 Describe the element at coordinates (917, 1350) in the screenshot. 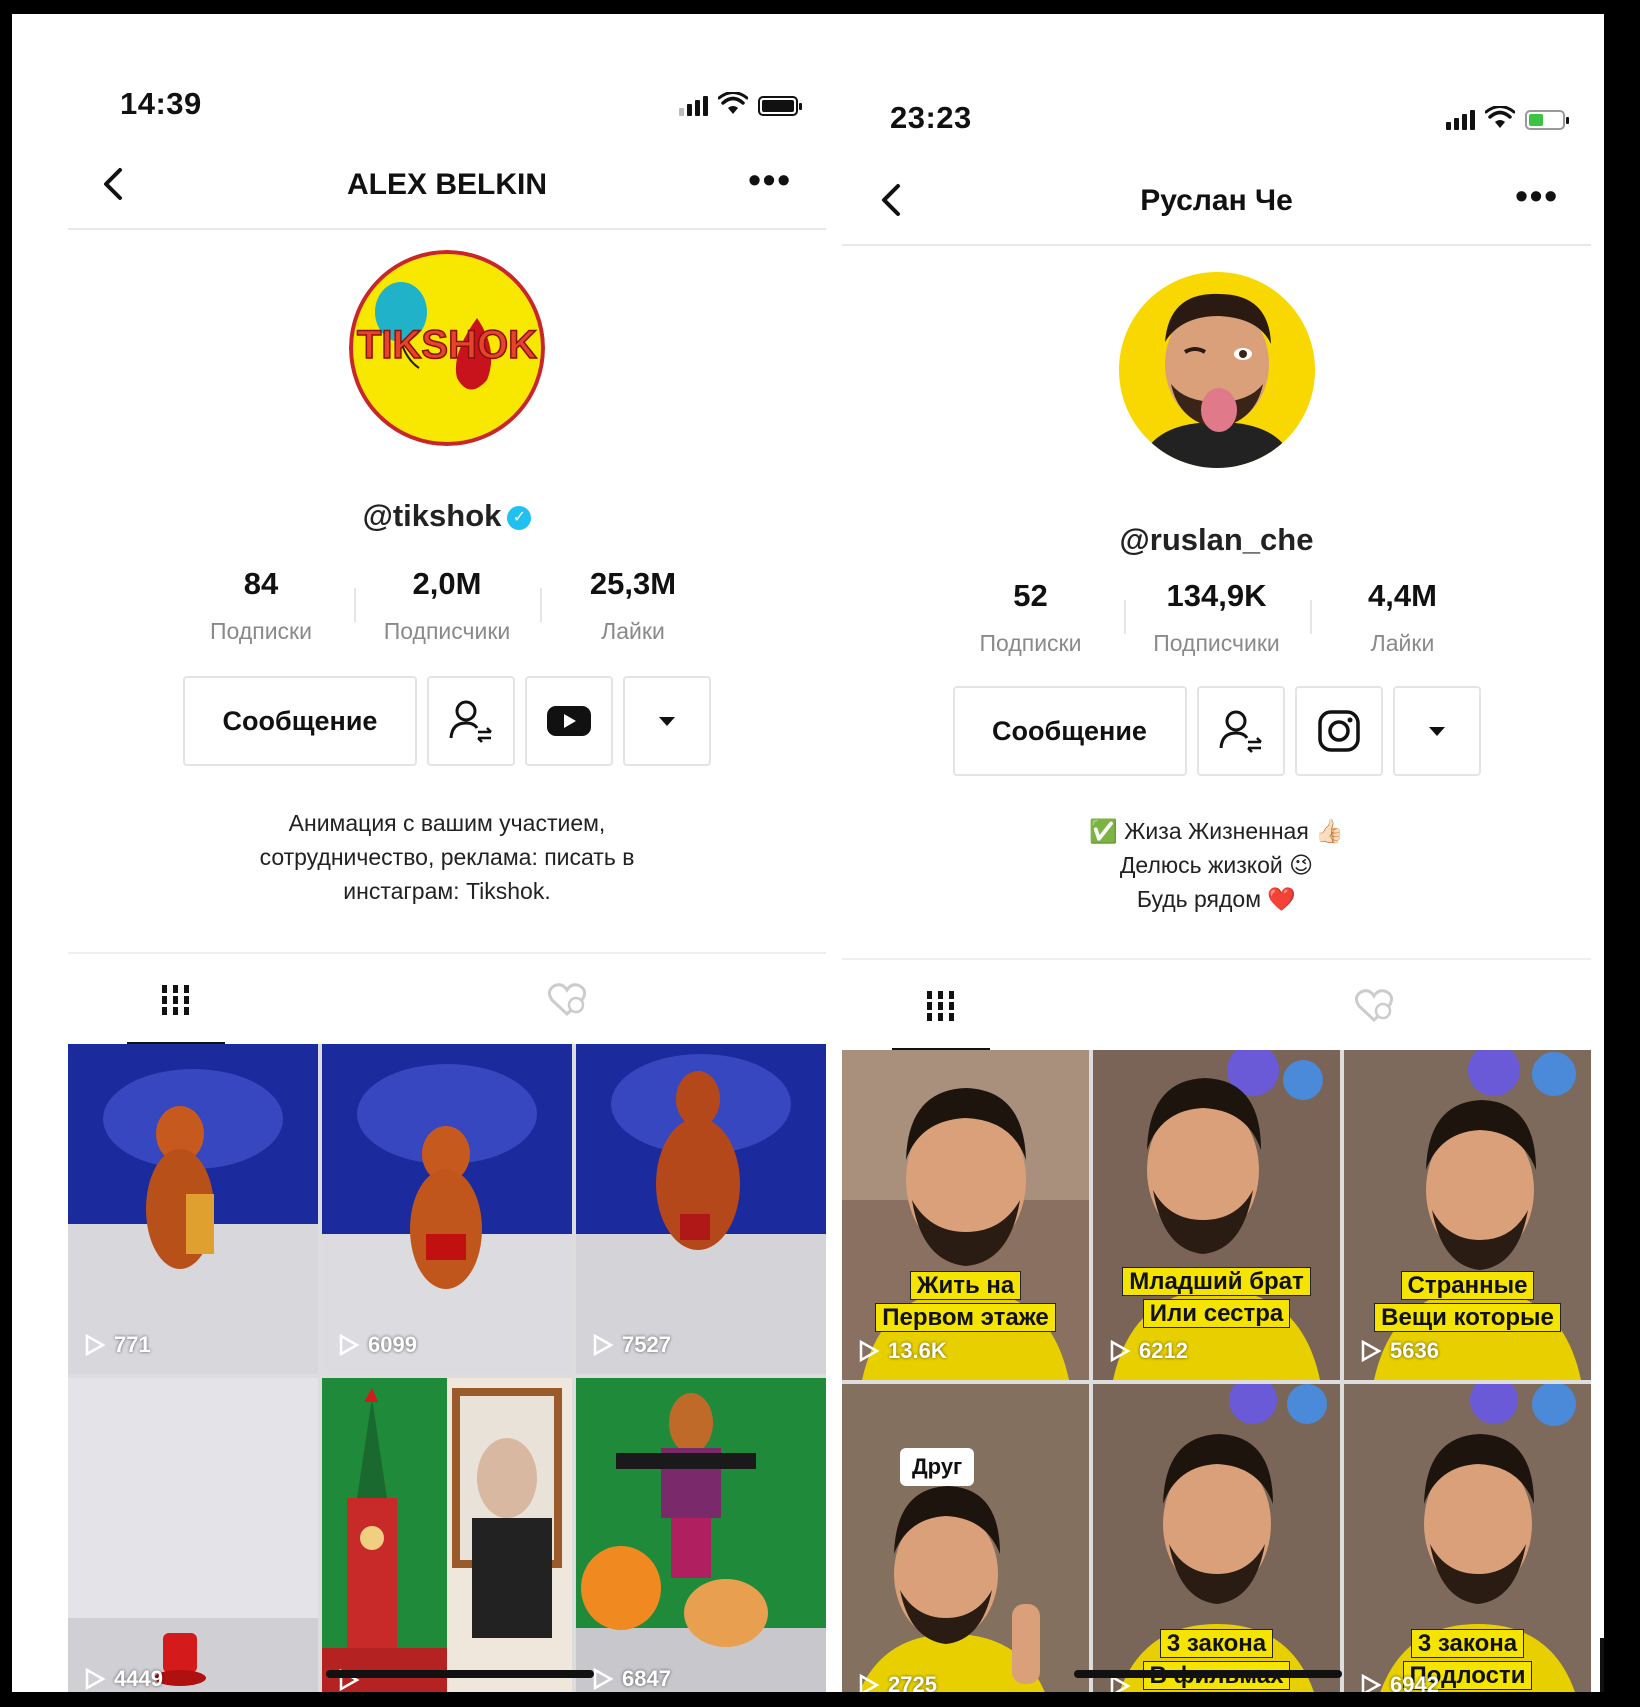

I see `view-count: 13.6K` at that location.